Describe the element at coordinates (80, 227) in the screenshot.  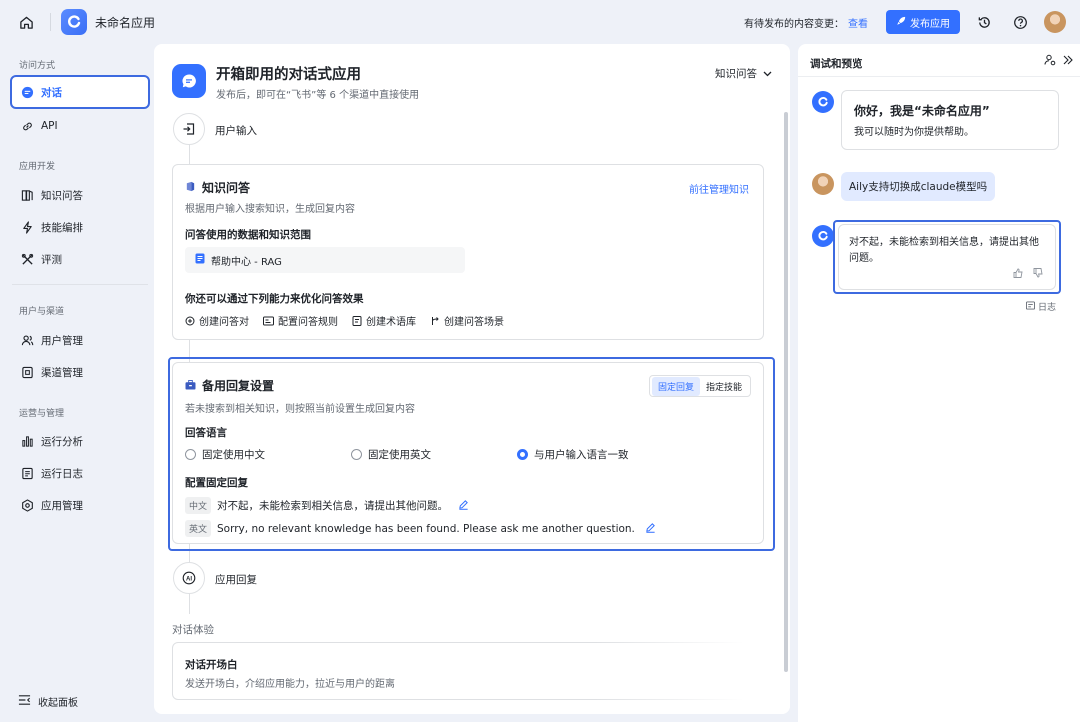
I see `sidebar-item-skills: 技能编排` at that location.